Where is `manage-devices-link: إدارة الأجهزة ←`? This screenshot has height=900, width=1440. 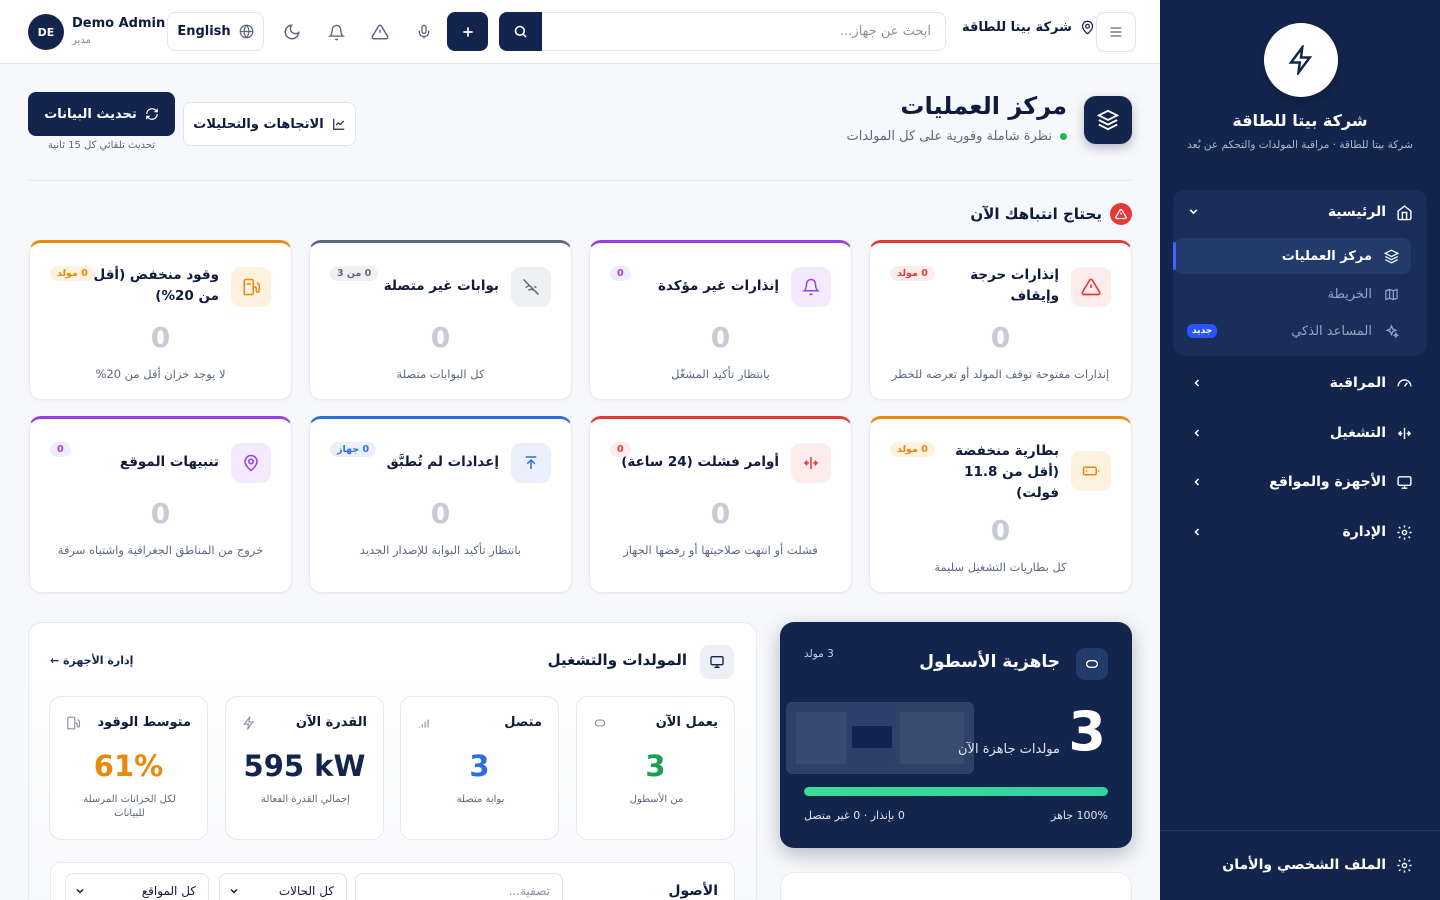
manage-devices-link: إدارة الأجهزة ← is located at coordinates (91, 660).